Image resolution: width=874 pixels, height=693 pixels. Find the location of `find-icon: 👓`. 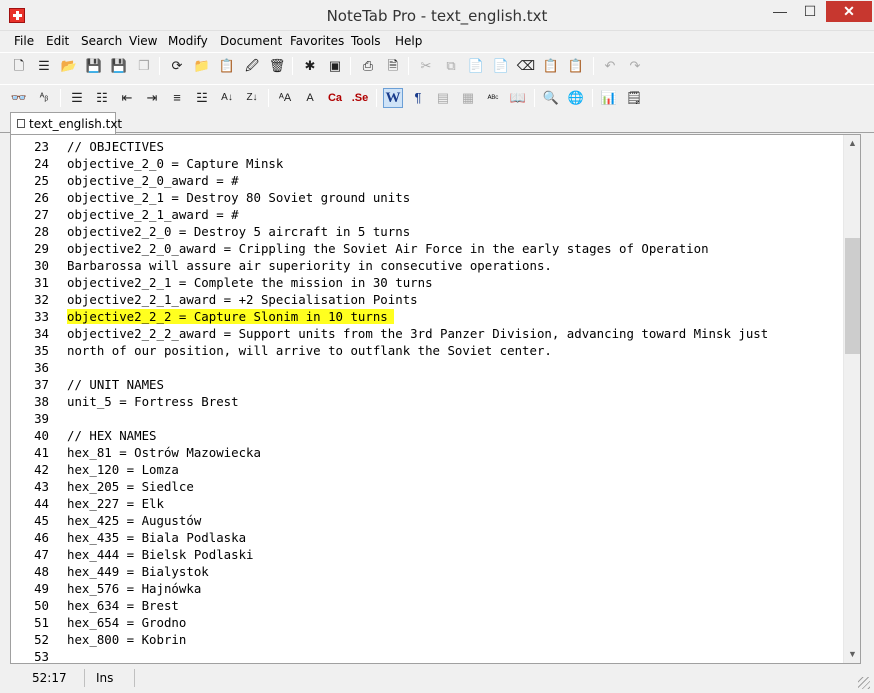

find-icon: 👓 is located at coordinates (19, 98).